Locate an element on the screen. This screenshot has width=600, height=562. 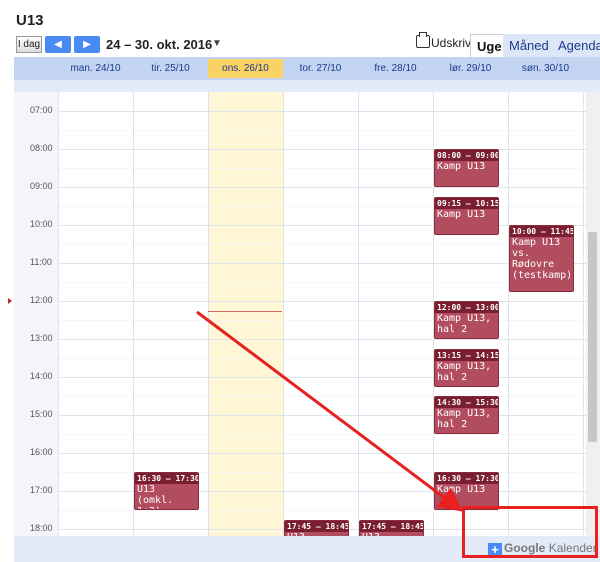
today-column is located at coordinates (246, 314).